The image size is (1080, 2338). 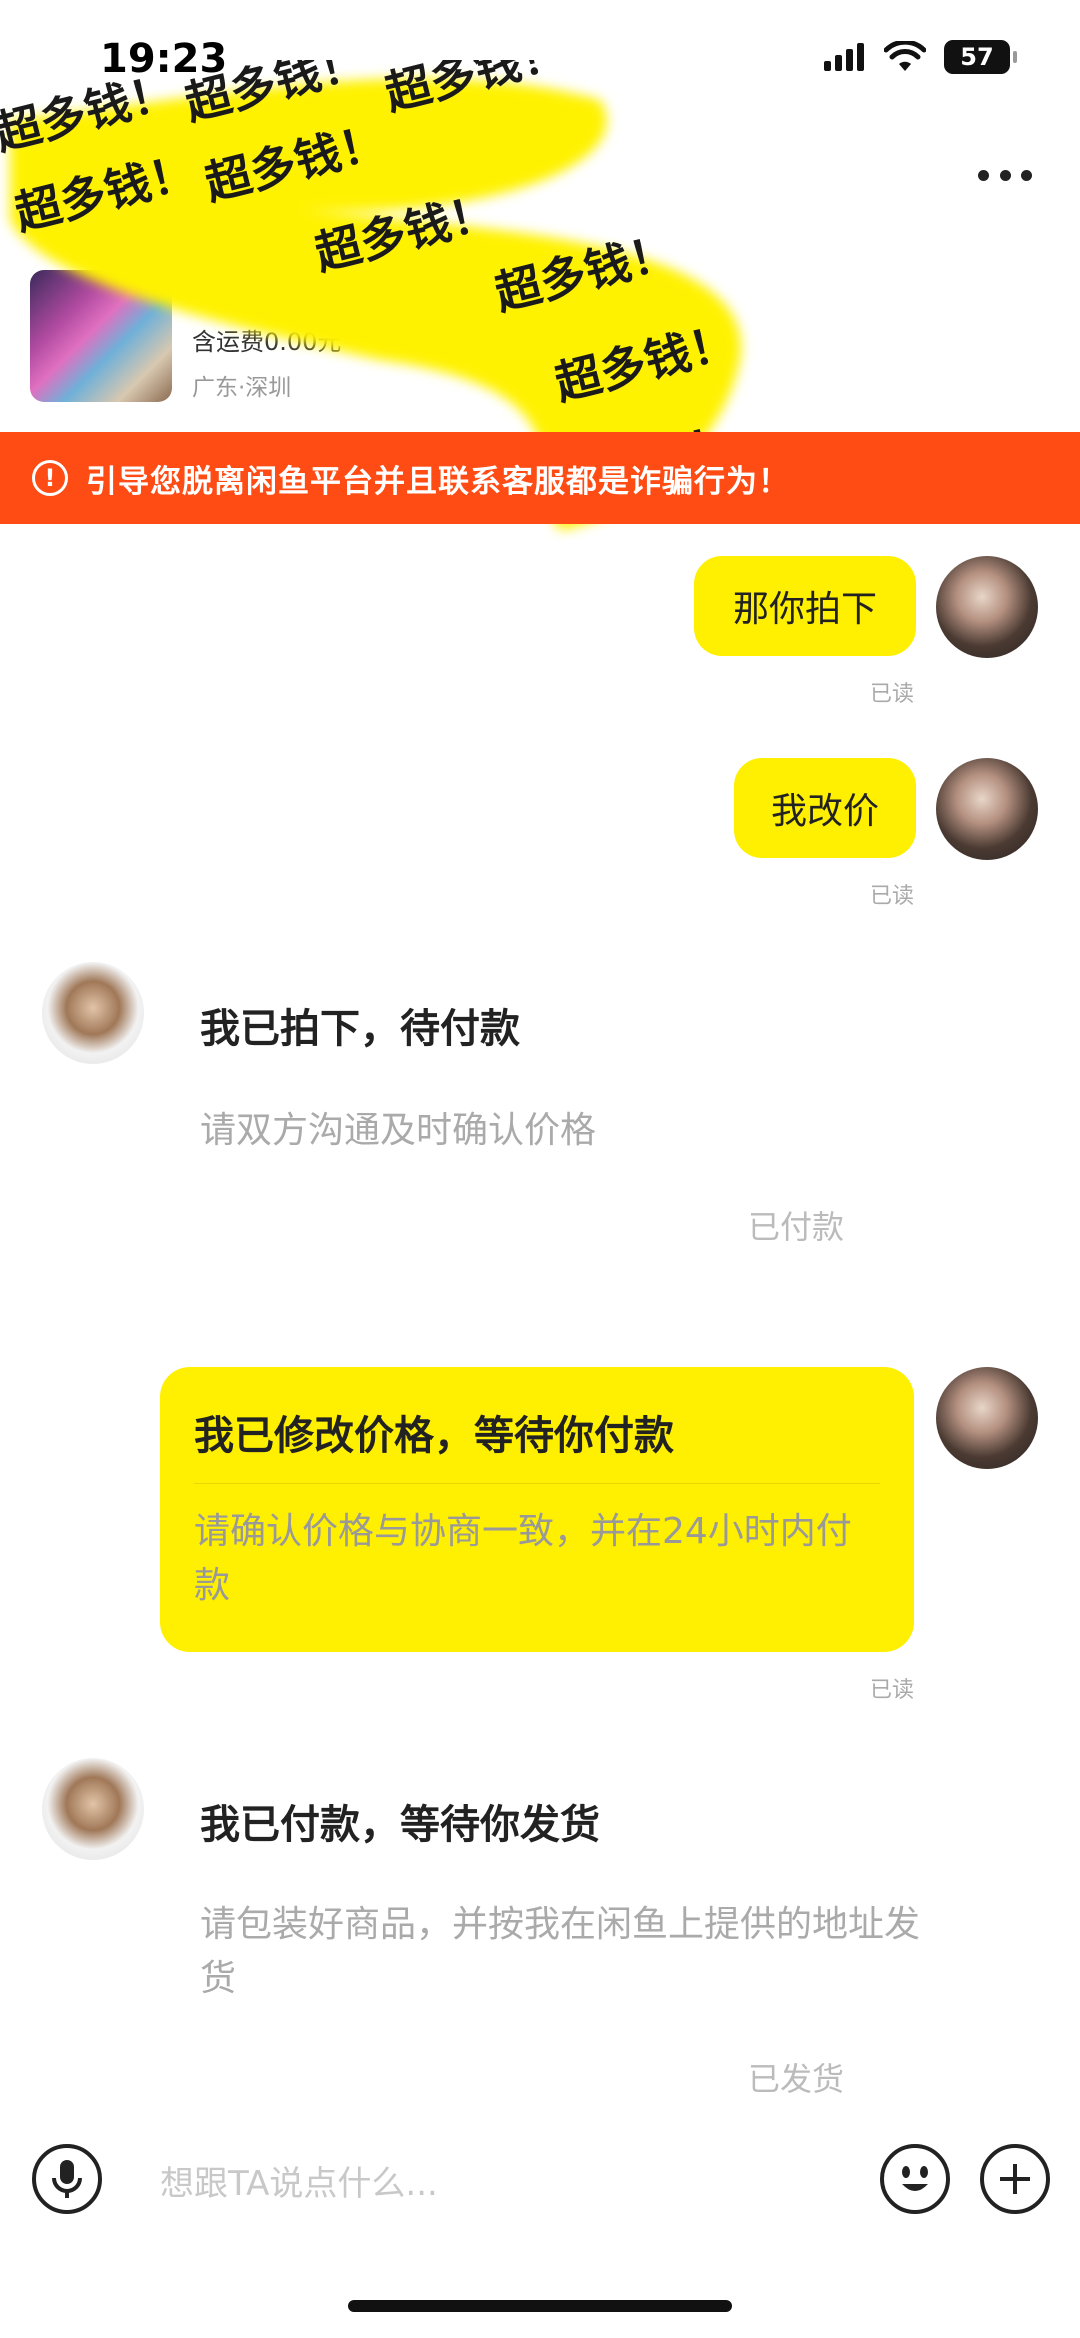 I want to click on message-bubble: 那你拍下, so click(x=805, y=606).